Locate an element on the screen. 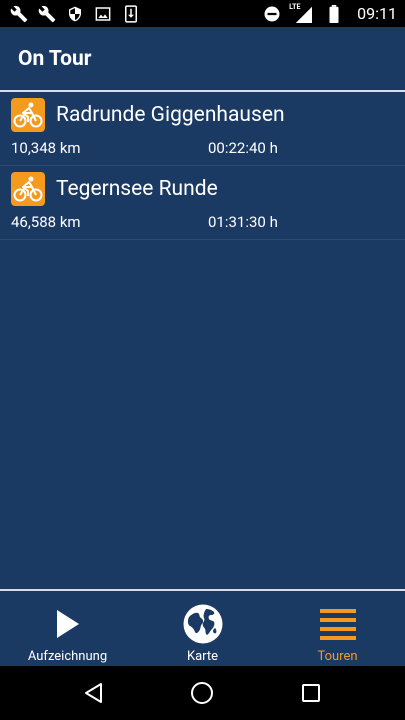 The height and width of the screenshot is (720, 405). home-button is located at coordinates (202, 693).